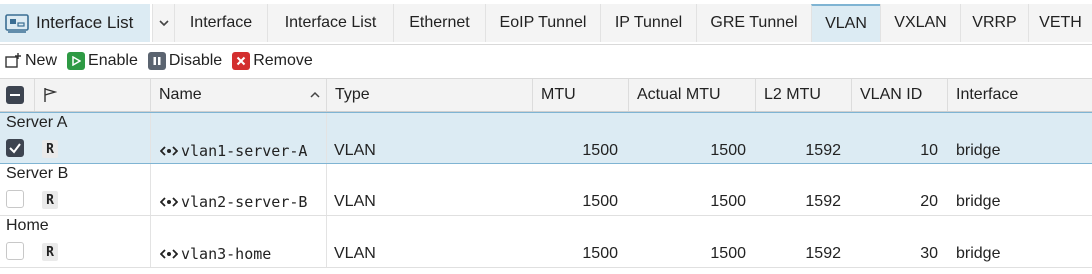  Describe the element at coordinates (113, 60) in the screenshot. I see `enable-label: Enable` at that location.